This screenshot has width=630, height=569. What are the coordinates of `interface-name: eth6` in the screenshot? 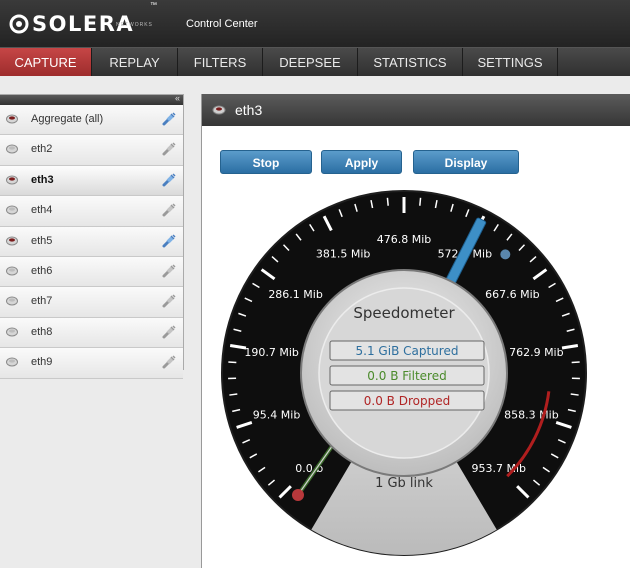 It's located at (41, 271).